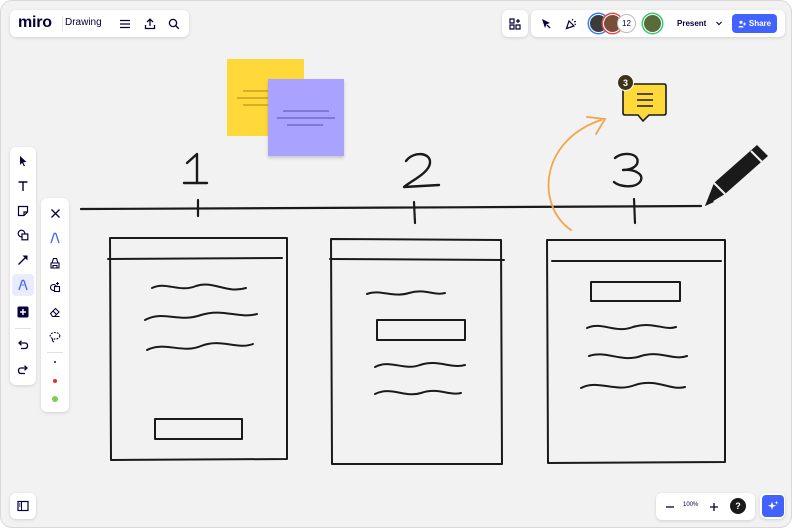 This screenshot has height=528, width=792. I want to click on pen-options-panel, so click(55, 305).